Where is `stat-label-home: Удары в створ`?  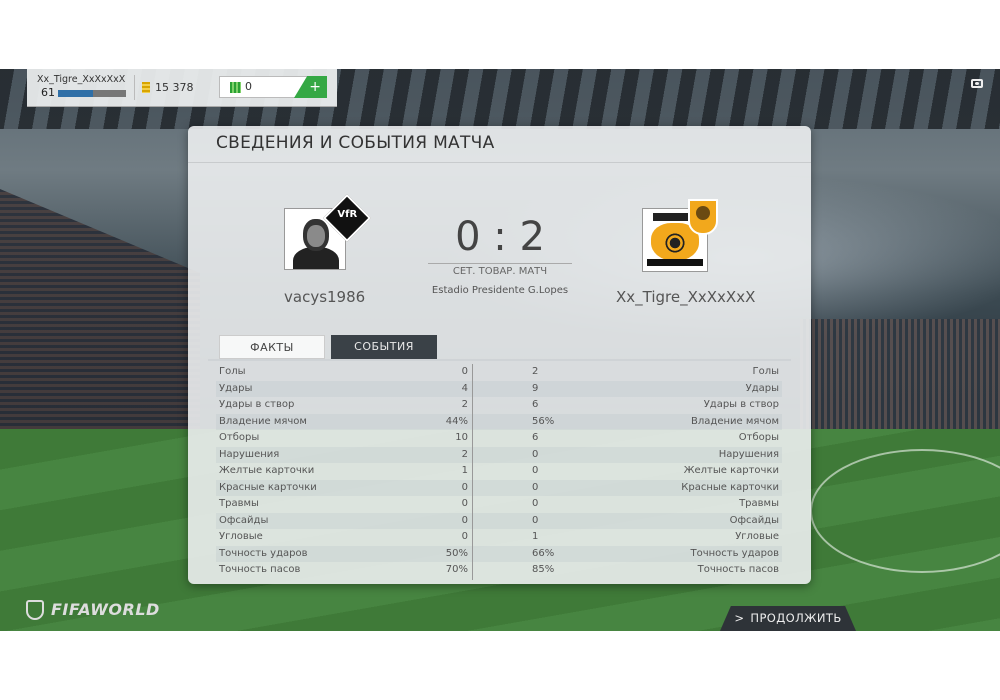 stat-label-home: Удары в створ is located at coordinates (257, 404).